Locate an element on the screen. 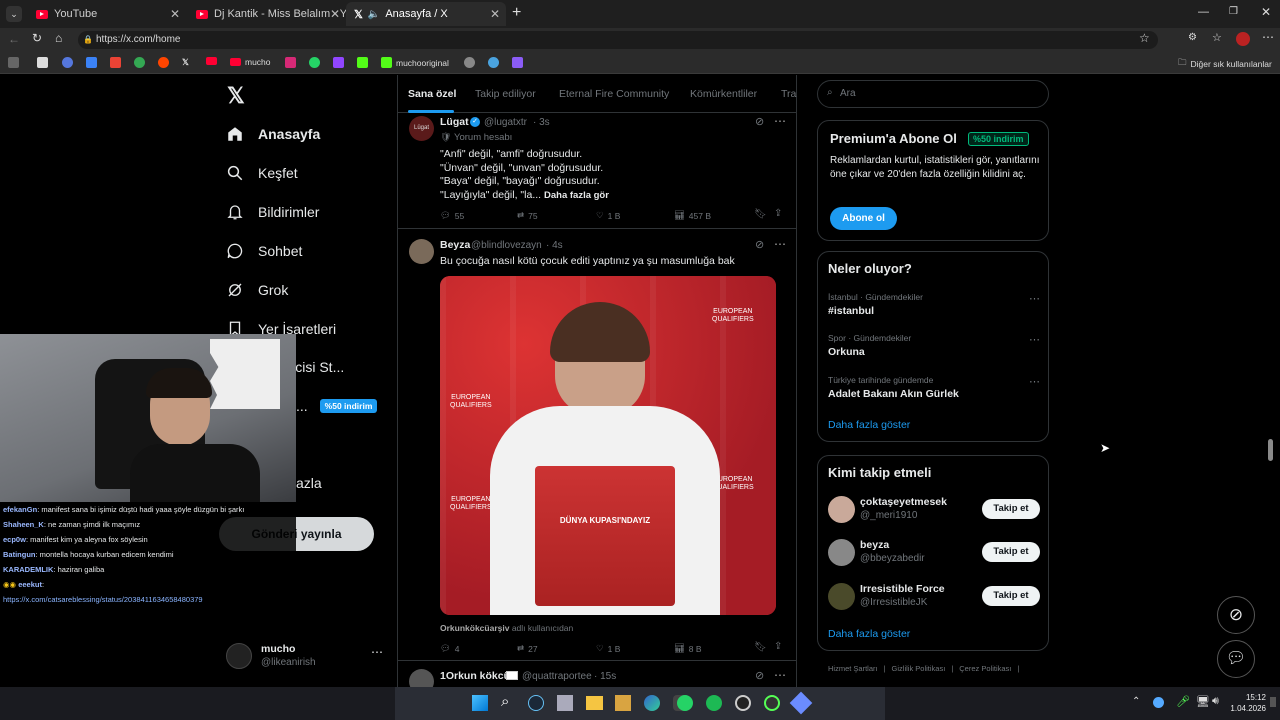  like-button: ♡ 1 B is located at coordinates (608, 215).